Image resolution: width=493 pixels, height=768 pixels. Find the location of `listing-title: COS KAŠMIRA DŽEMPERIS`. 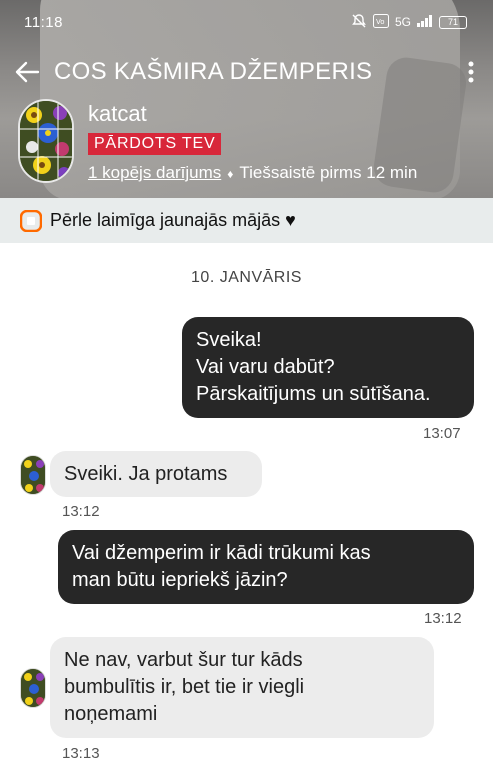

listing-title: COS KAŠMIRA DŽEMPERIS is located at coordinates (213, 71).